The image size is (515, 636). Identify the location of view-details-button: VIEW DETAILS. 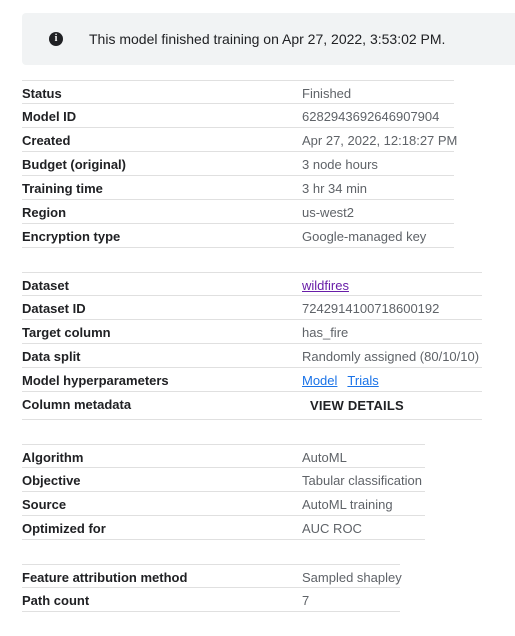
(357, 405).